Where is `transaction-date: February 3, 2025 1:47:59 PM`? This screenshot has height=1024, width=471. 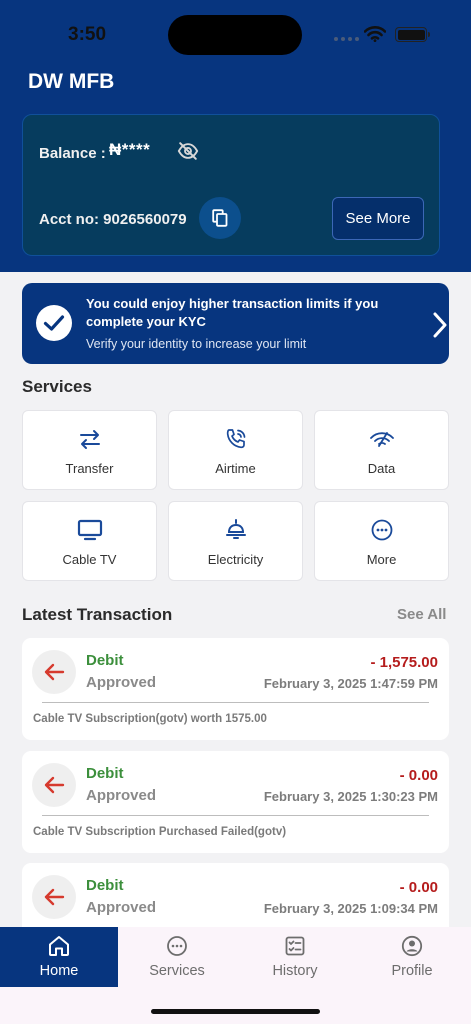 transaction-date: February 3, 2025 1:47:59 PM is located at coordinates (350, 683).